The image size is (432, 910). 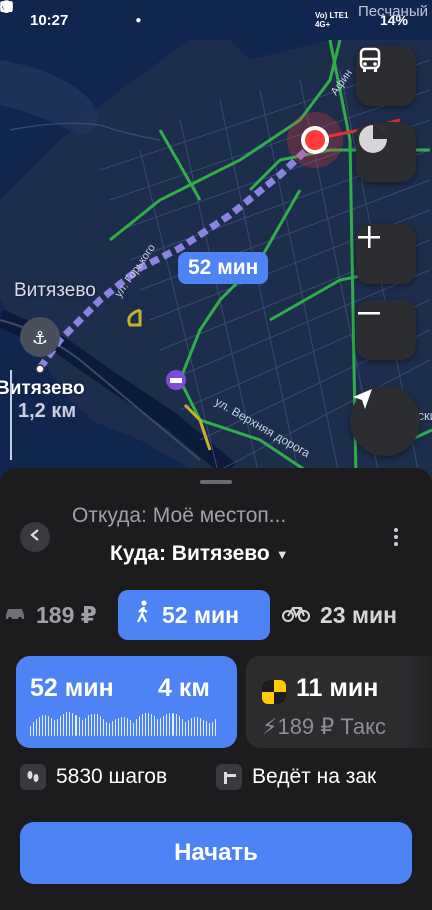 What do you see at coordinates (50, 615) in the screenshot?
I see `mode-car: 189 ₽` at bounding box center [50, 615].